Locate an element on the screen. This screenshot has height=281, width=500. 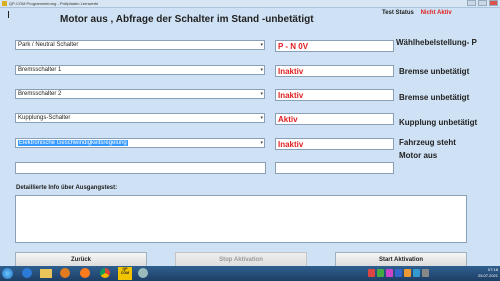
description-cruise-control: Fahrzeug steht is located at coordinates (427, 142).